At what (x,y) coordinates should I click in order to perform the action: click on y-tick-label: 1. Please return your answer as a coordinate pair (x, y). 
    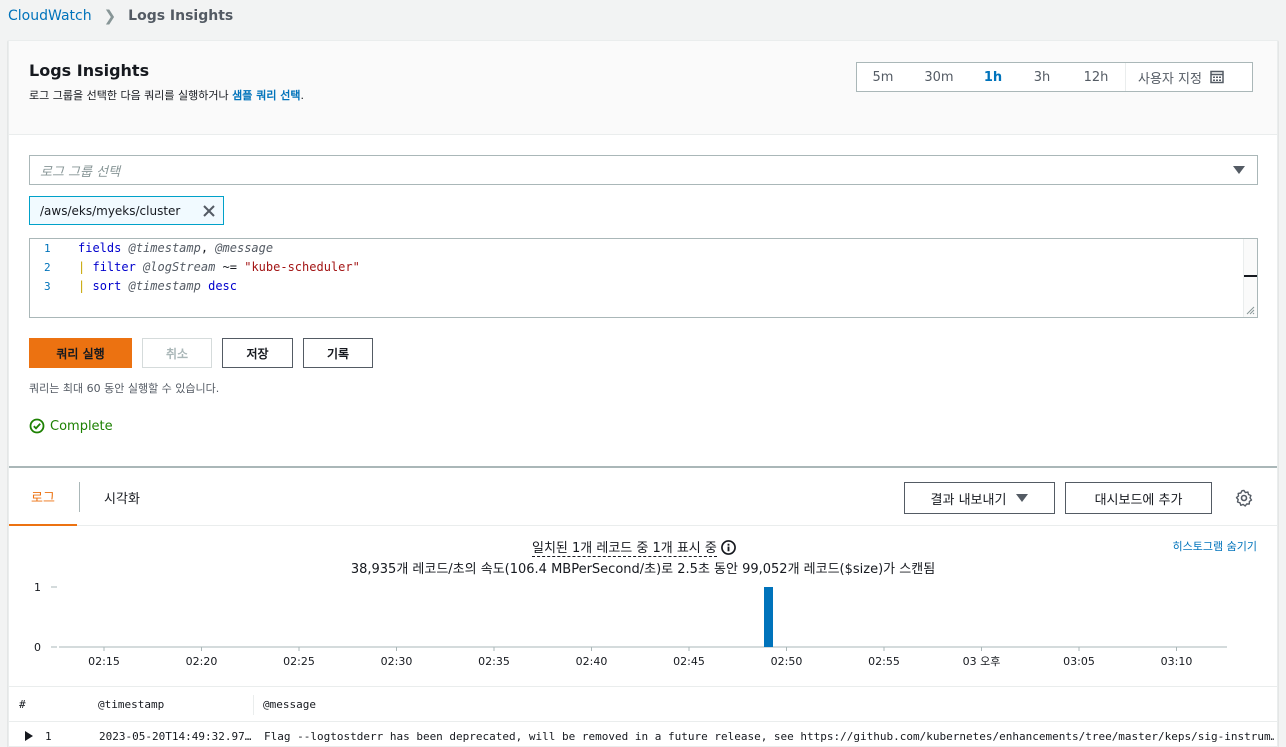
    Looking at the image, I should click on (37, 587).